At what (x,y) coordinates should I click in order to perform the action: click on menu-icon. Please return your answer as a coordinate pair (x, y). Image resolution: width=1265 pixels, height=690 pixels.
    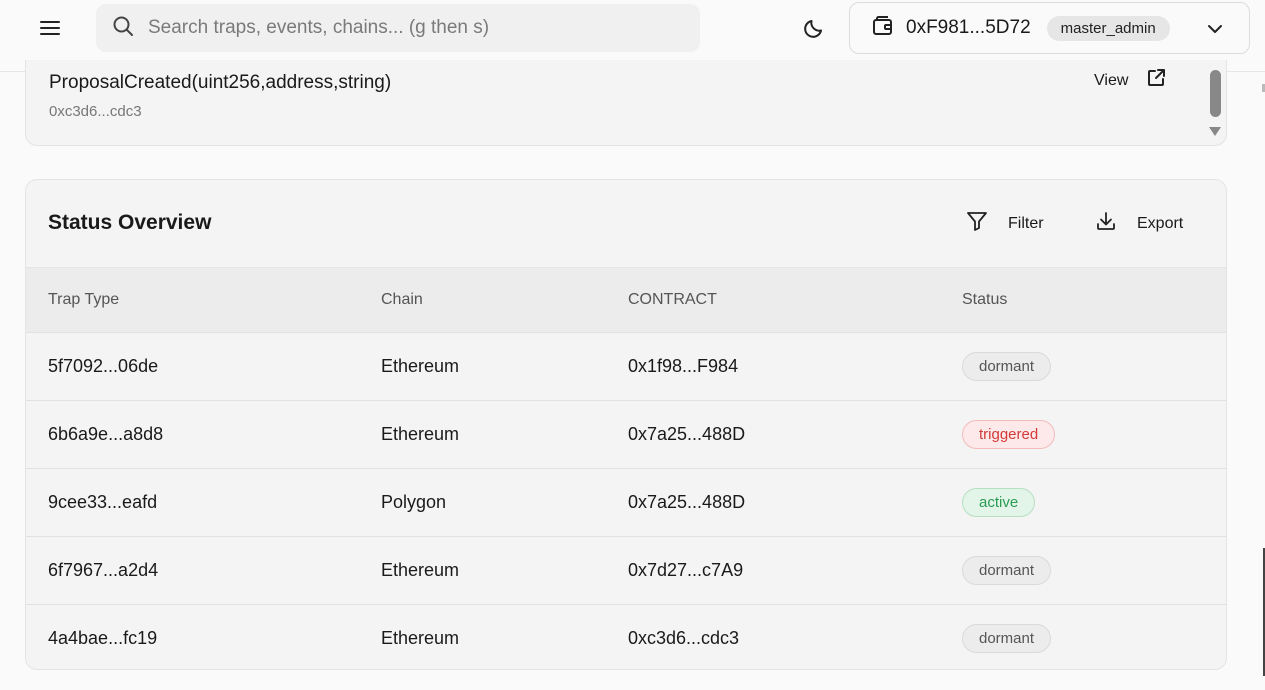
    Looking at the image, I should click on (50, 28).